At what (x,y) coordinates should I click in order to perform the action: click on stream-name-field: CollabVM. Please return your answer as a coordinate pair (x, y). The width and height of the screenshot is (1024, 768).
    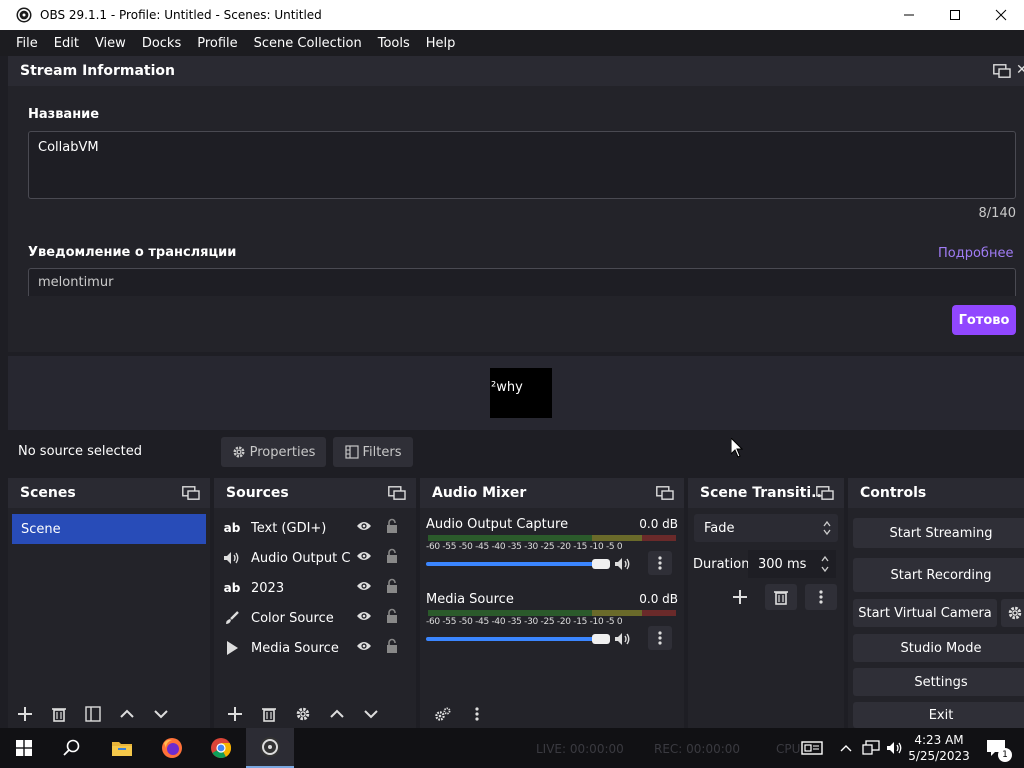
    Looking at the image, I should click on (522, 165).